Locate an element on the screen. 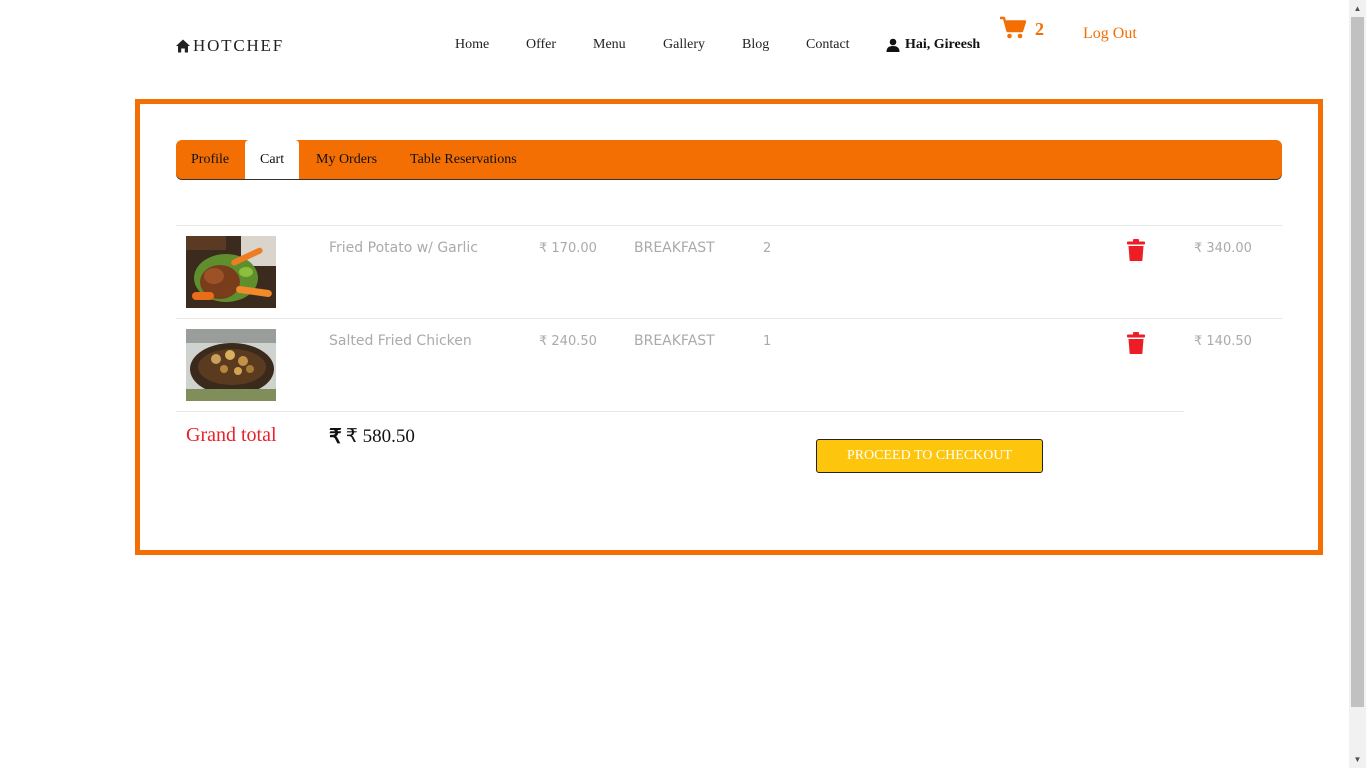 The width and height of the screenshot is (1366, 768). logout-link: Log Out is located at coordinates (1110, 34).